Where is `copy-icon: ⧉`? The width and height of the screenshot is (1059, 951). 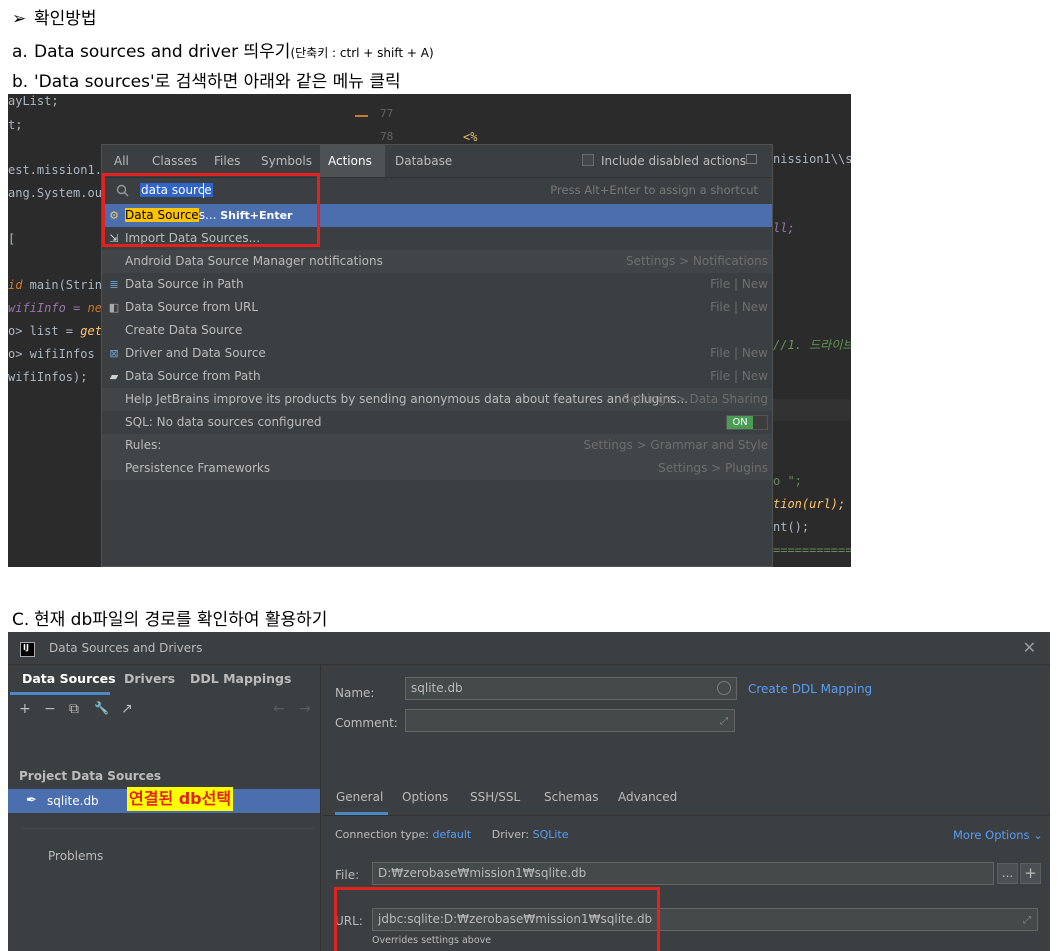 copy-icon: ⧉ is located at coordinates (74, 709).